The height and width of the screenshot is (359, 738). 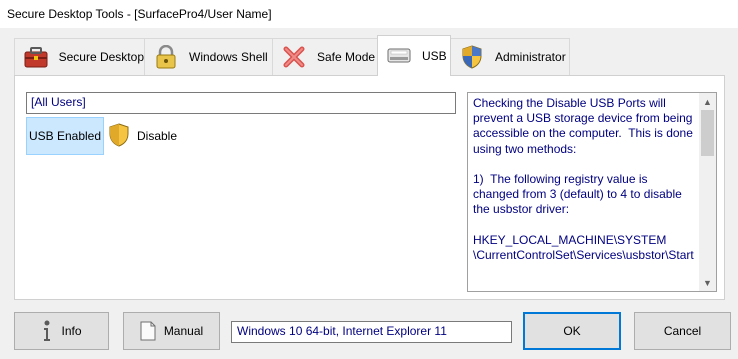 What do you see at coordinates (36, 57) in the screenshot?
I see `toolbox-icon` at bounding box center [36, 57].